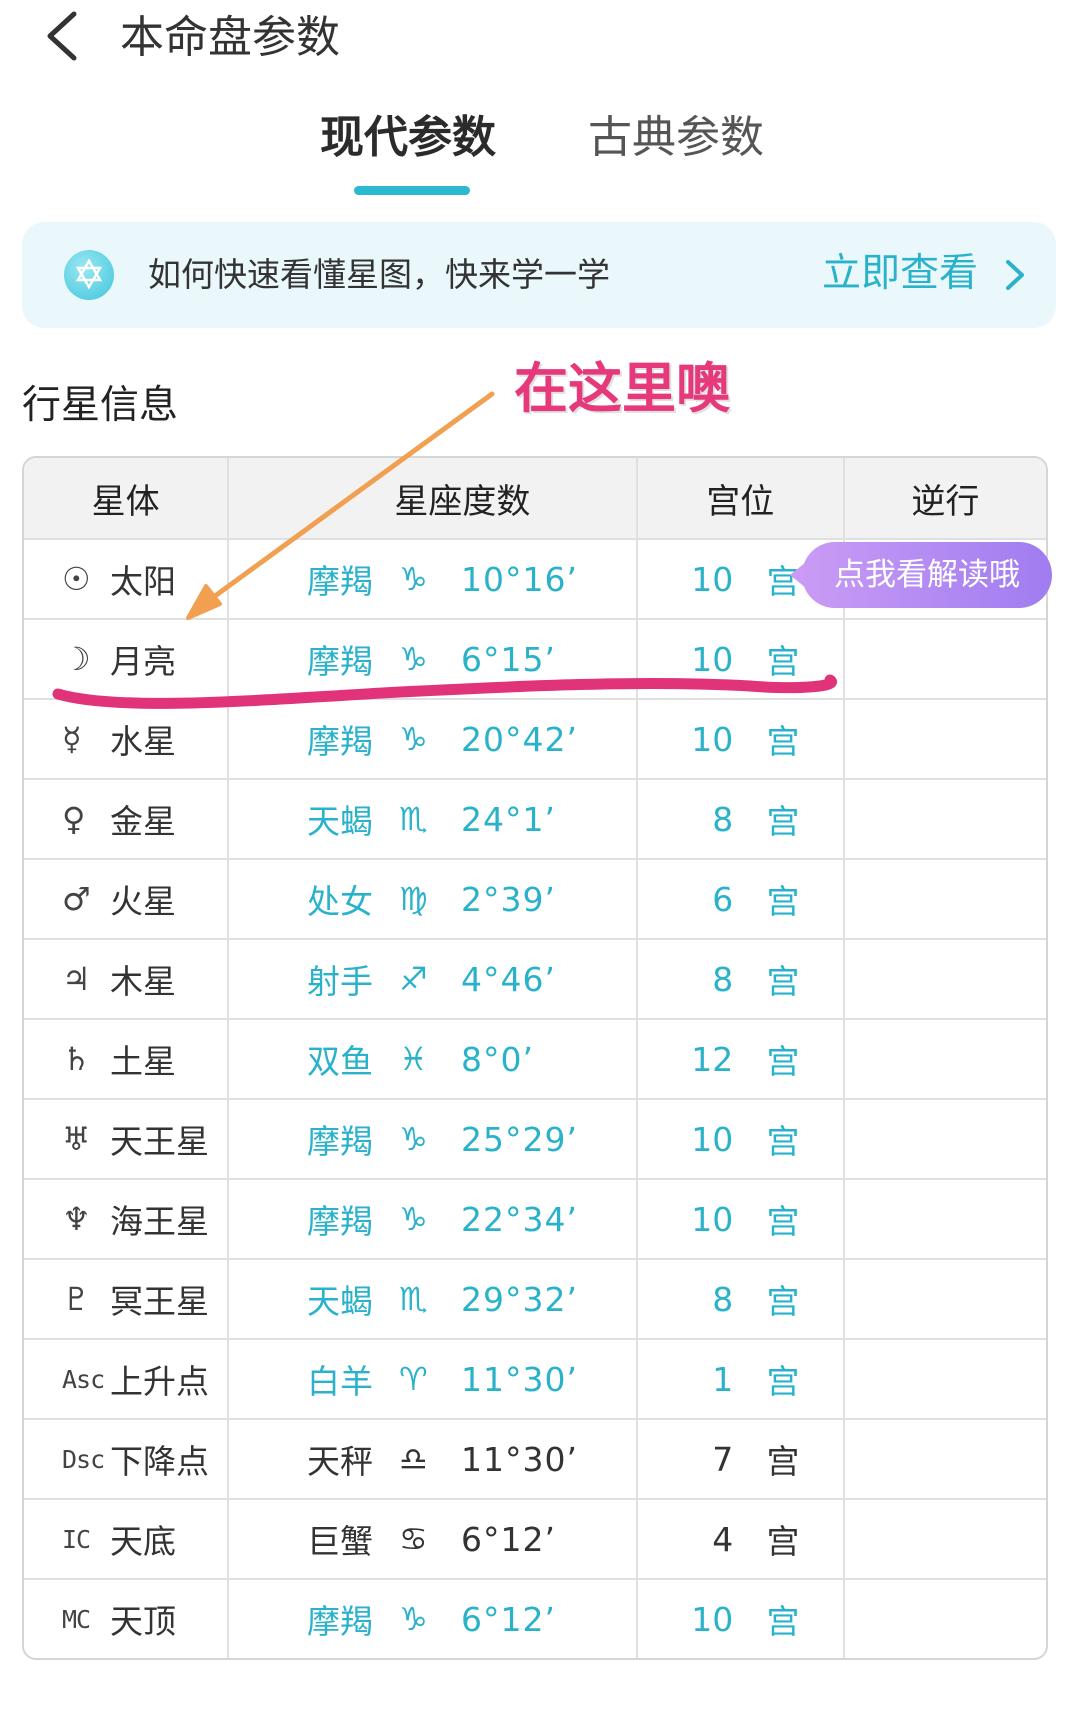 The height and width of the screenshot is (1716, 1080). What do you see at coordinates (339, 981) in the screenshot?
I see `sign-name: 射手` at bounding box center [339, 981].